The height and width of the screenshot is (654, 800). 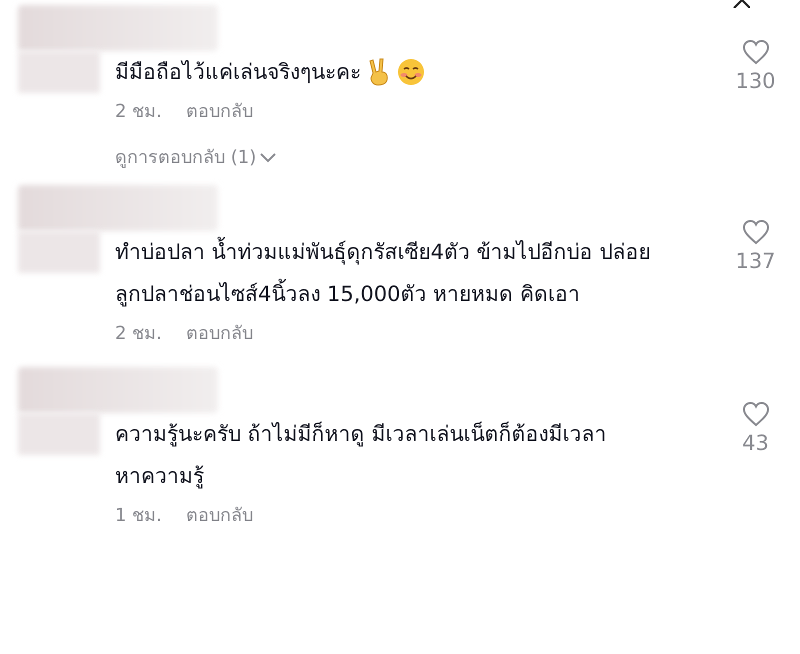 I want to click on like-count: 43, so click(x=755, y=443).